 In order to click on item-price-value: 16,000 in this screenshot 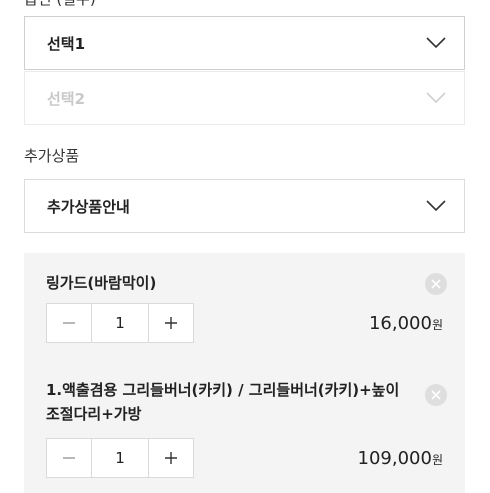, I will do `click(400, 323)`.